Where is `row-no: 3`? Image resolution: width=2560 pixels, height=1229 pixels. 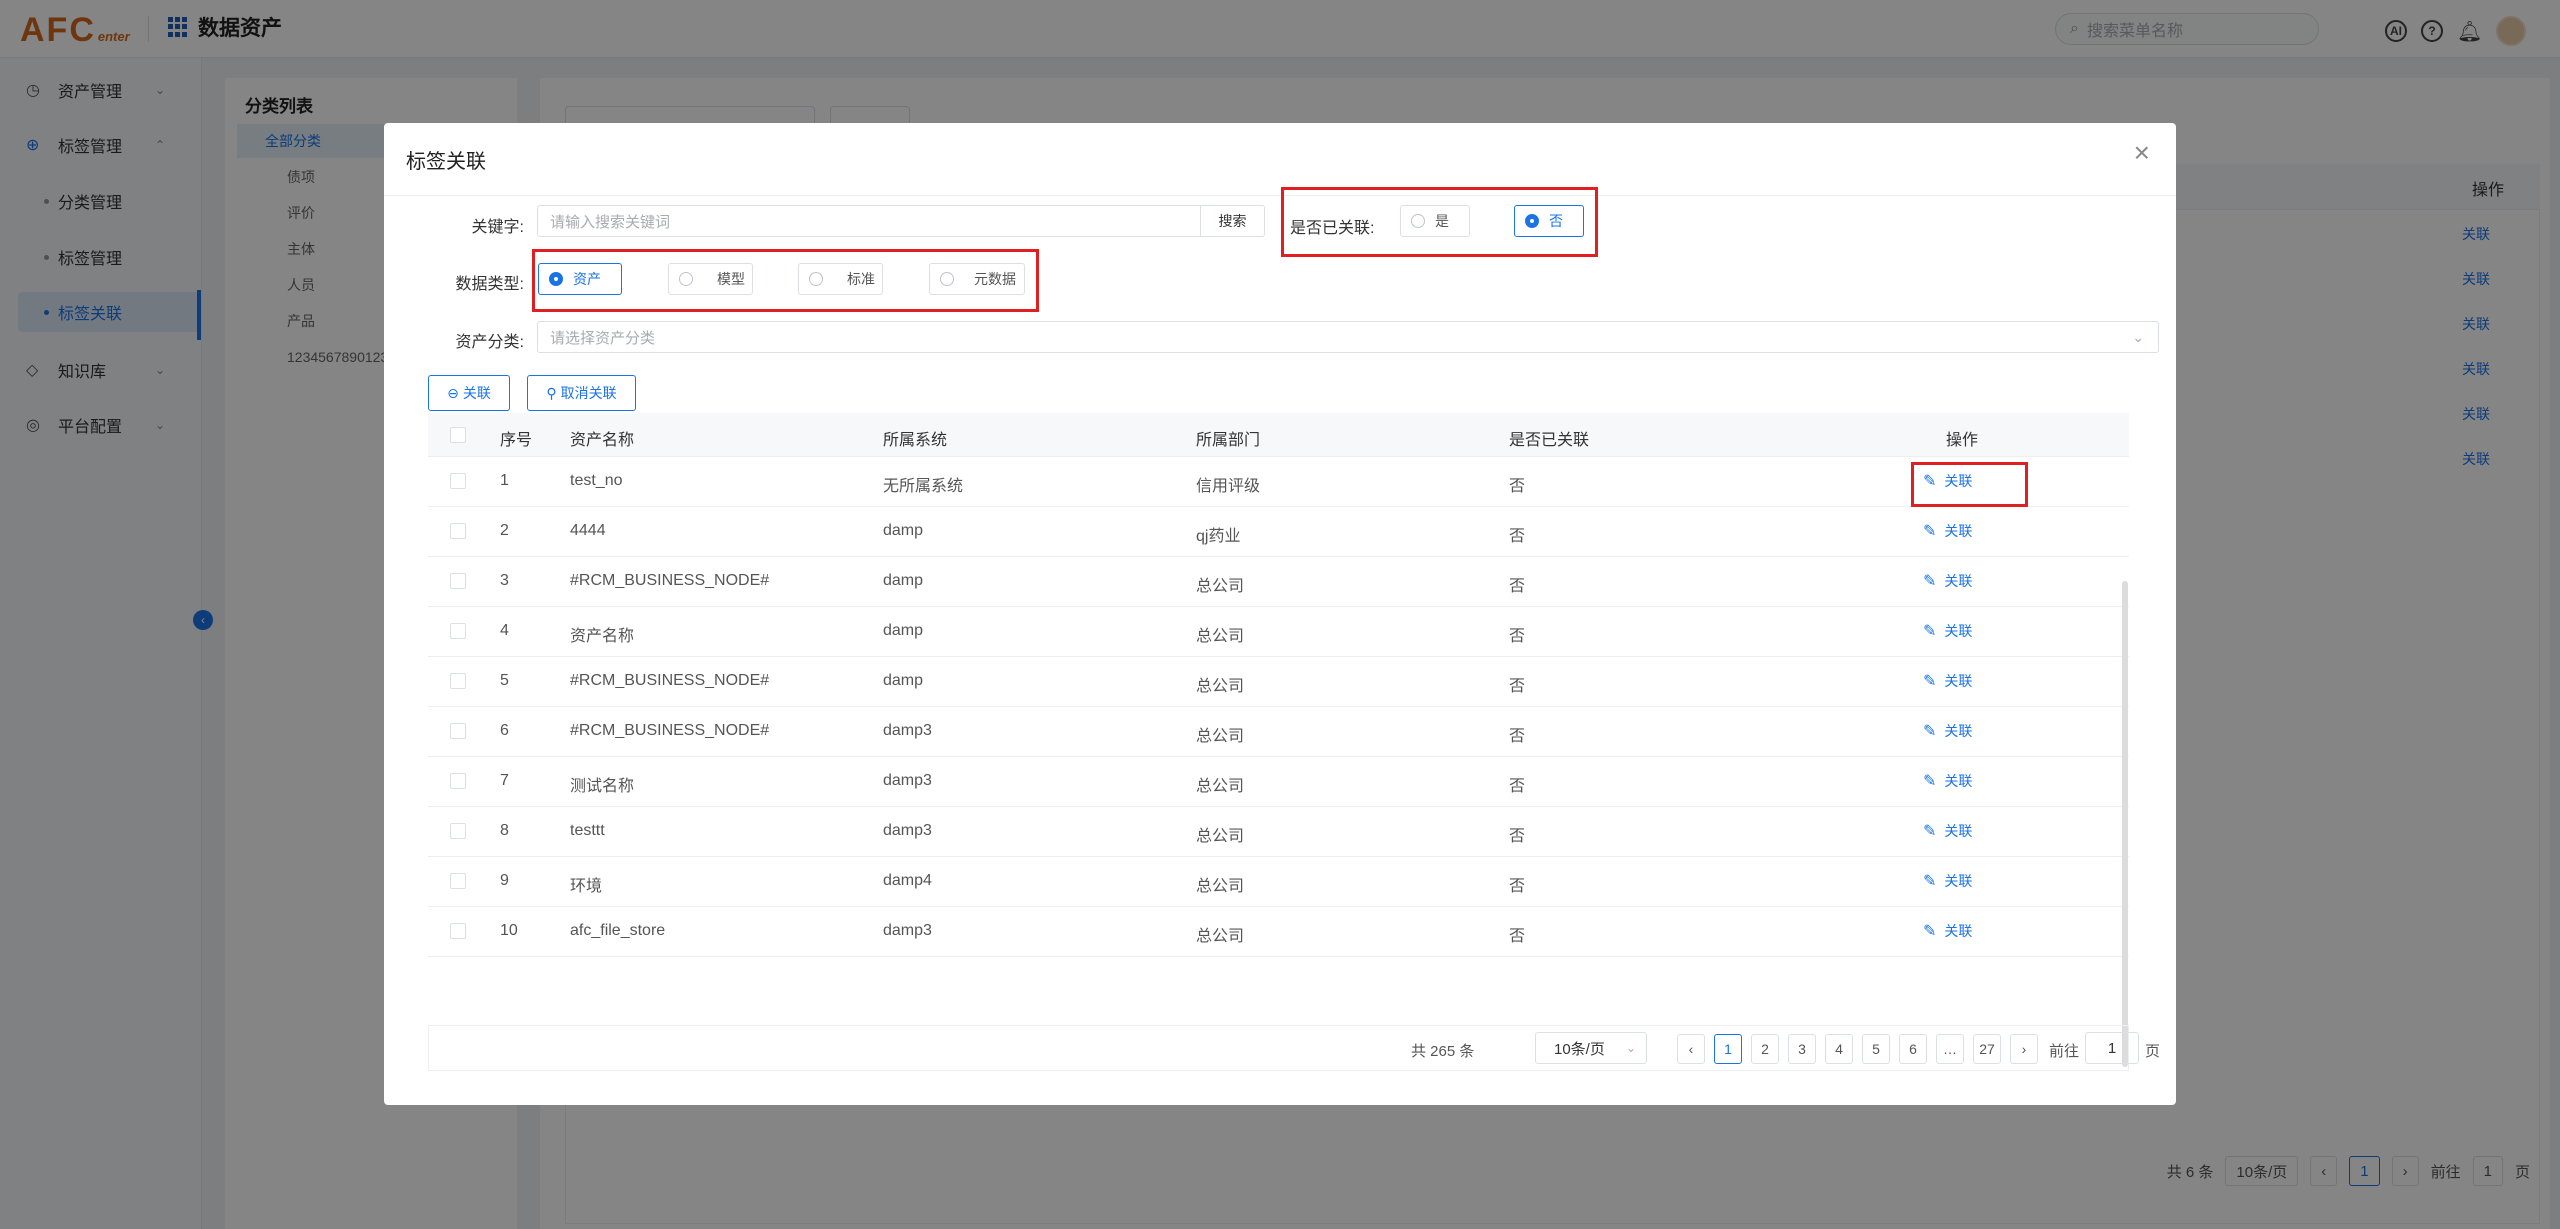
row-no: 3 is located at coordinates (504, 580).